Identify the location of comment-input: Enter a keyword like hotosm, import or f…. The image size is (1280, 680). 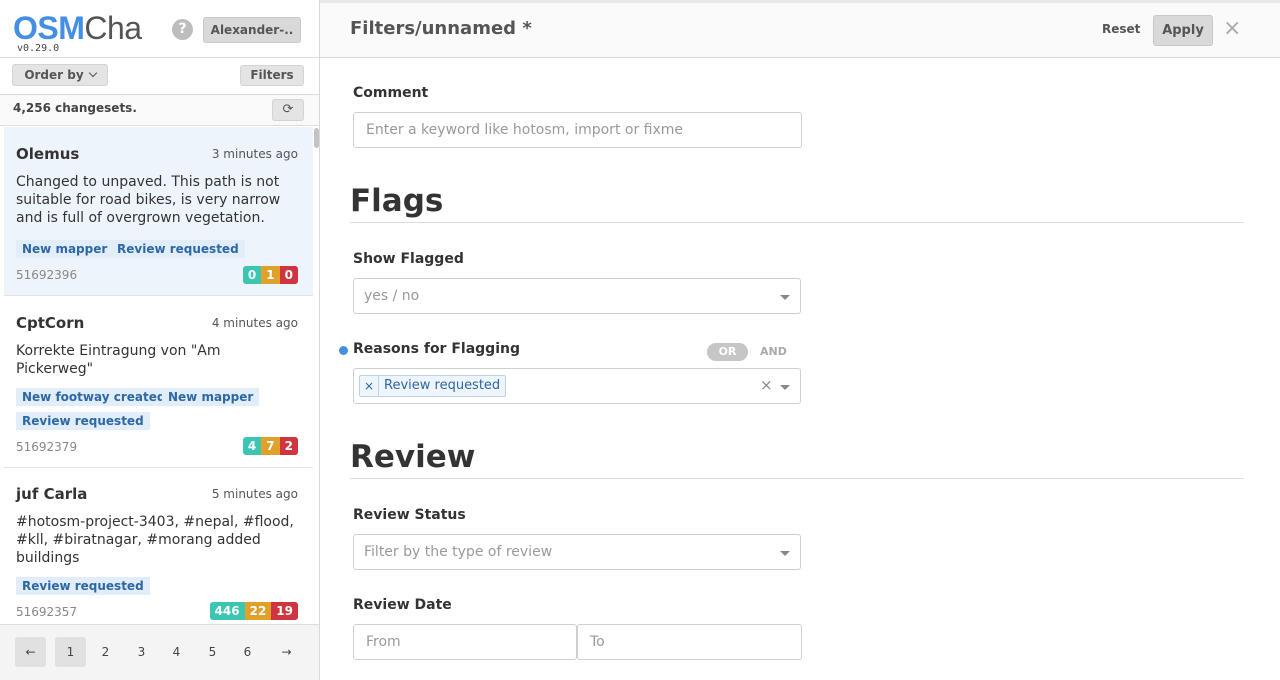
(577, 130).